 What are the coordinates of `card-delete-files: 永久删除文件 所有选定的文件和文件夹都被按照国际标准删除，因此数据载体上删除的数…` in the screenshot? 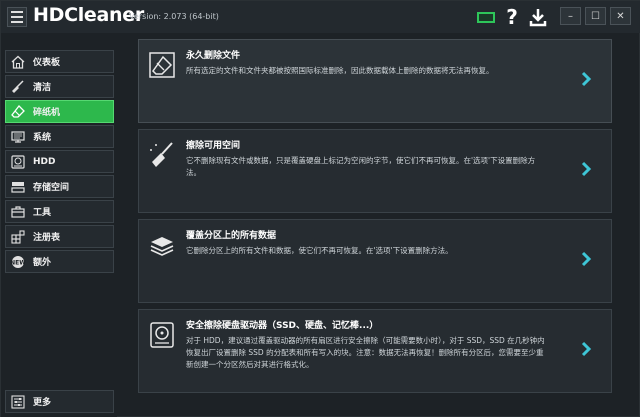 It's located at (375, 81).